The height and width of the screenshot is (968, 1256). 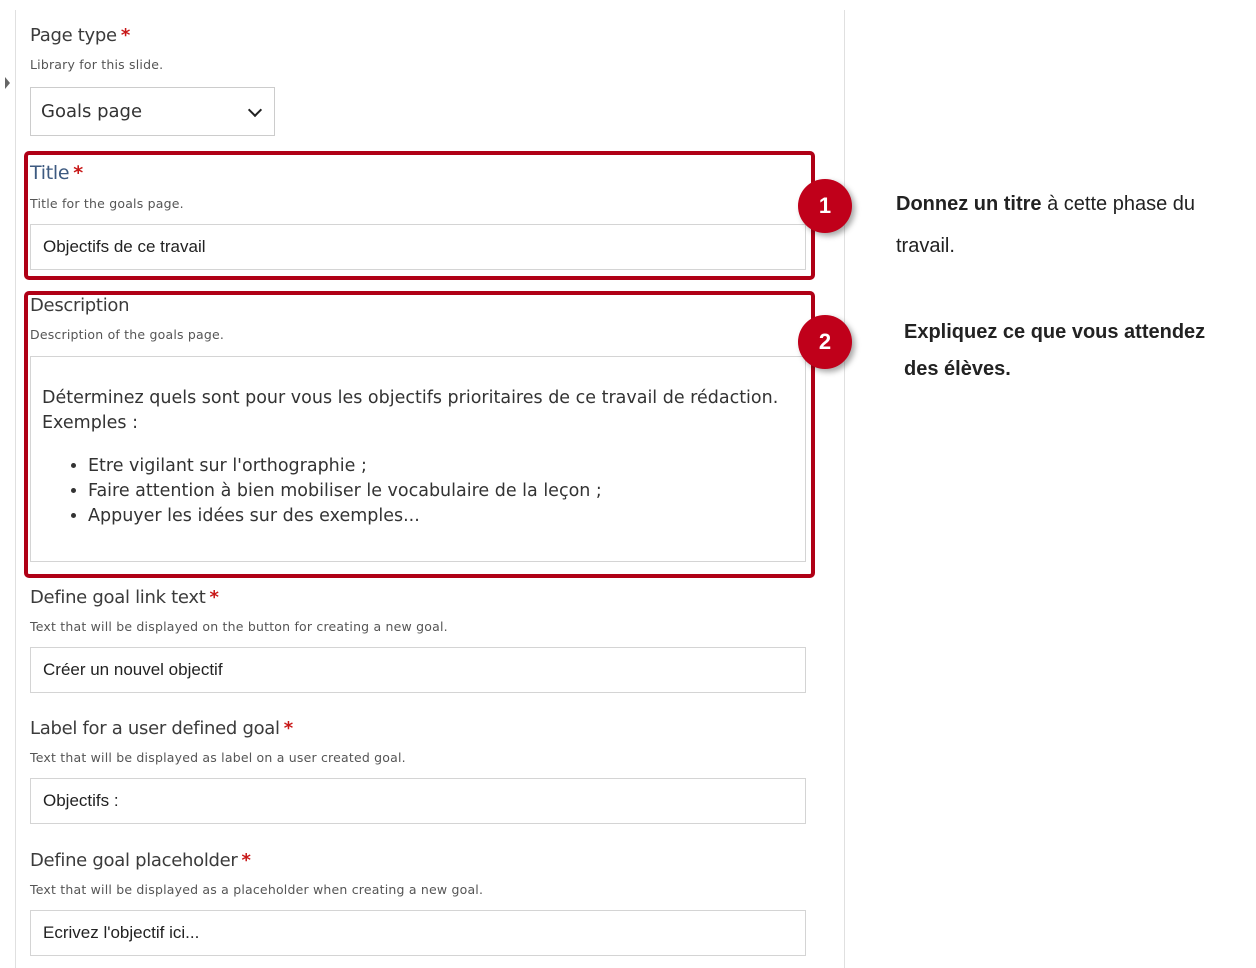 What do you see at coordinates (134, 860) in the screenshot?
I see `goal-placeholder-label-text: Define goal placeholder` at bounding box center [134, 860].